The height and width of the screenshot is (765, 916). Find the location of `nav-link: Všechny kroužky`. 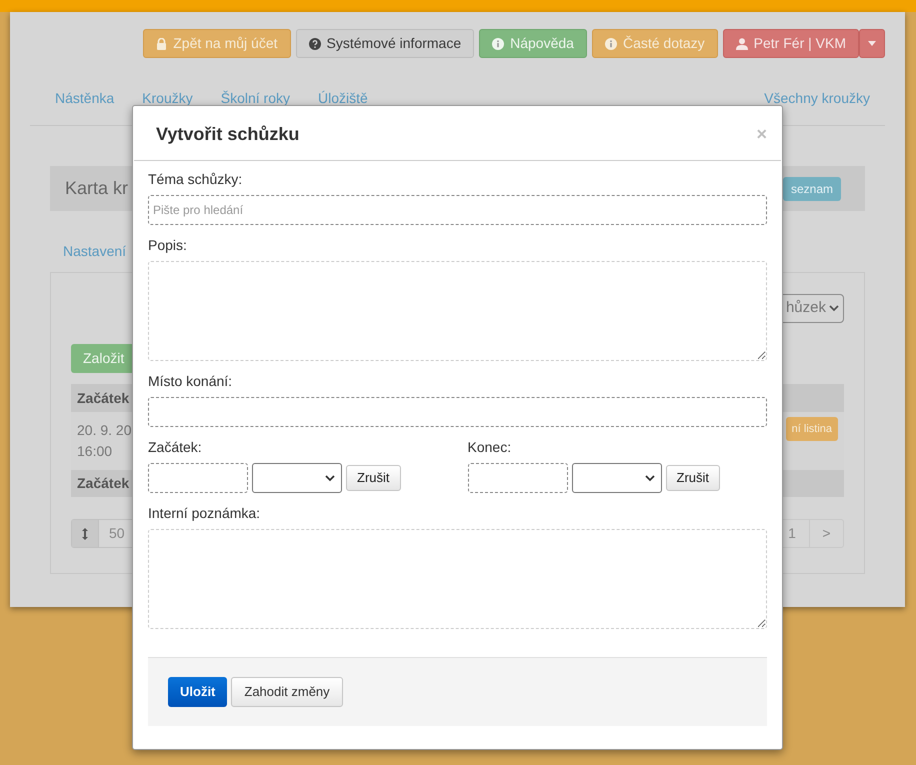

nav-link: Všechny kroužky is located at coordinates (817, 98).